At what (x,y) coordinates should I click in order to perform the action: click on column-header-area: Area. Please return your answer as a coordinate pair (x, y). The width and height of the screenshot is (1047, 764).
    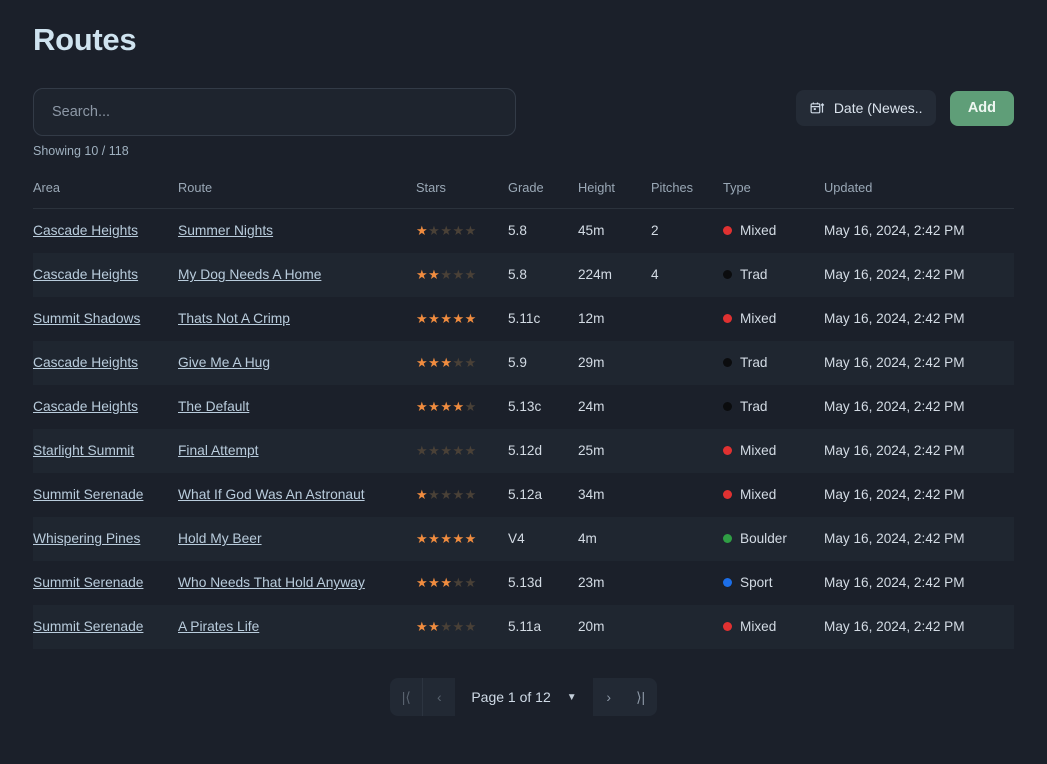
    Looking at the image, I should click on (105, 190).